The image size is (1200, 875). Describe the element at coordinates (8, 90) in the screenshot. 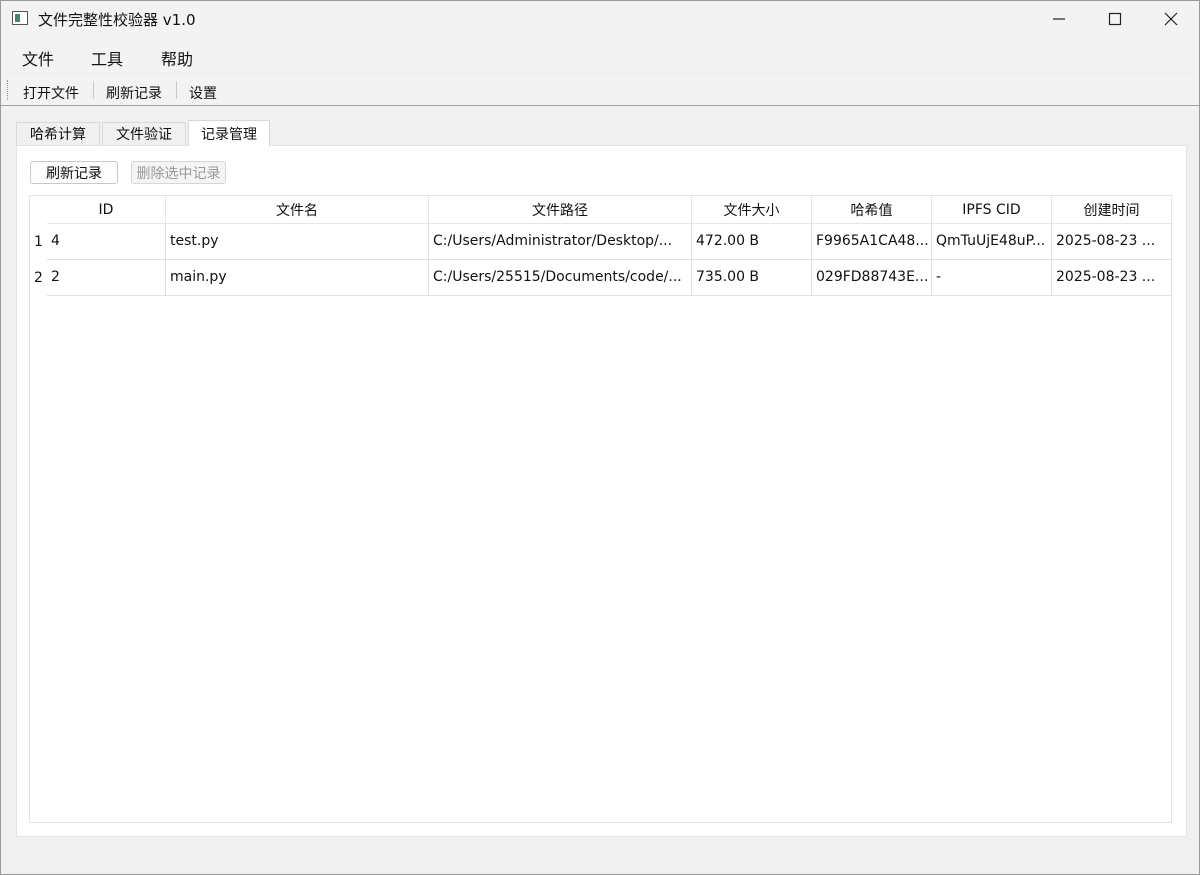

I see `toolbar-grip` at that location.